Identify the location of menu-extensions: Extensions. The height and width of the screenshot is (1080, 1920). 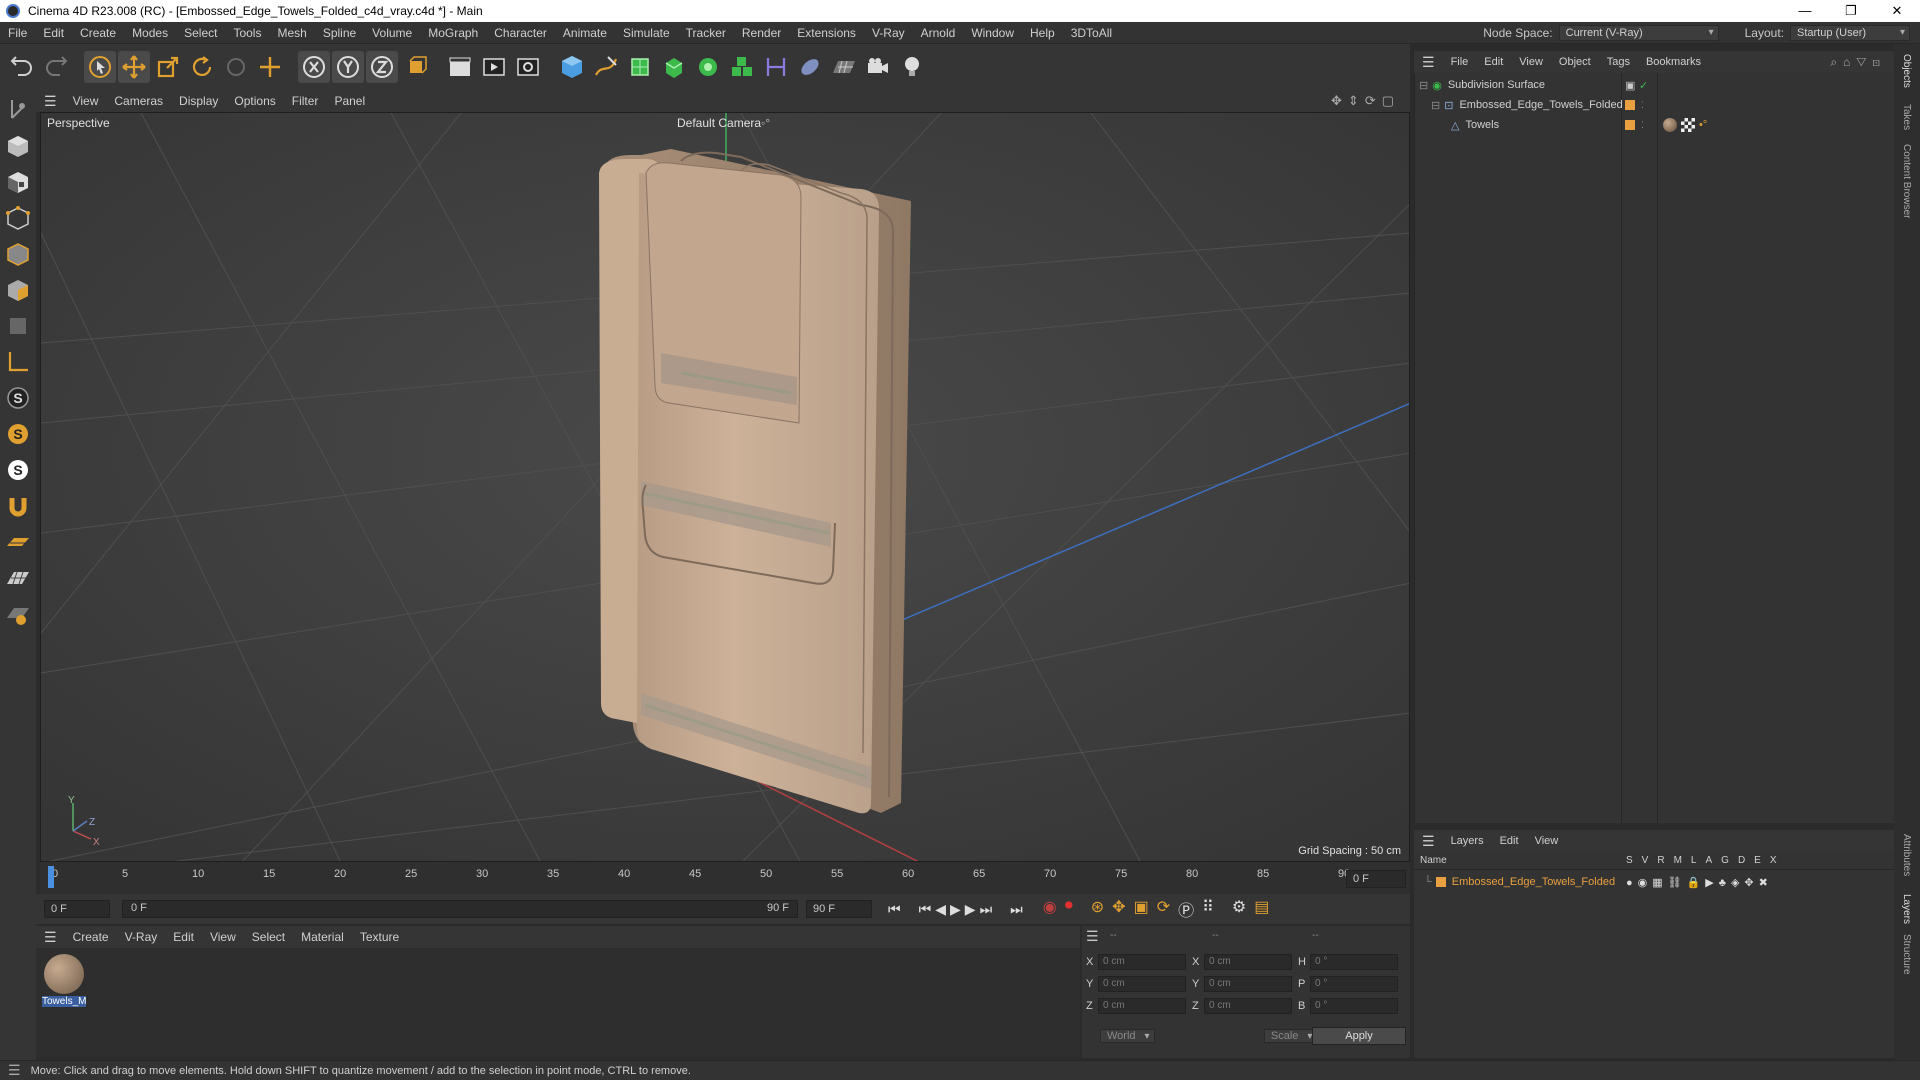
(826, 33).